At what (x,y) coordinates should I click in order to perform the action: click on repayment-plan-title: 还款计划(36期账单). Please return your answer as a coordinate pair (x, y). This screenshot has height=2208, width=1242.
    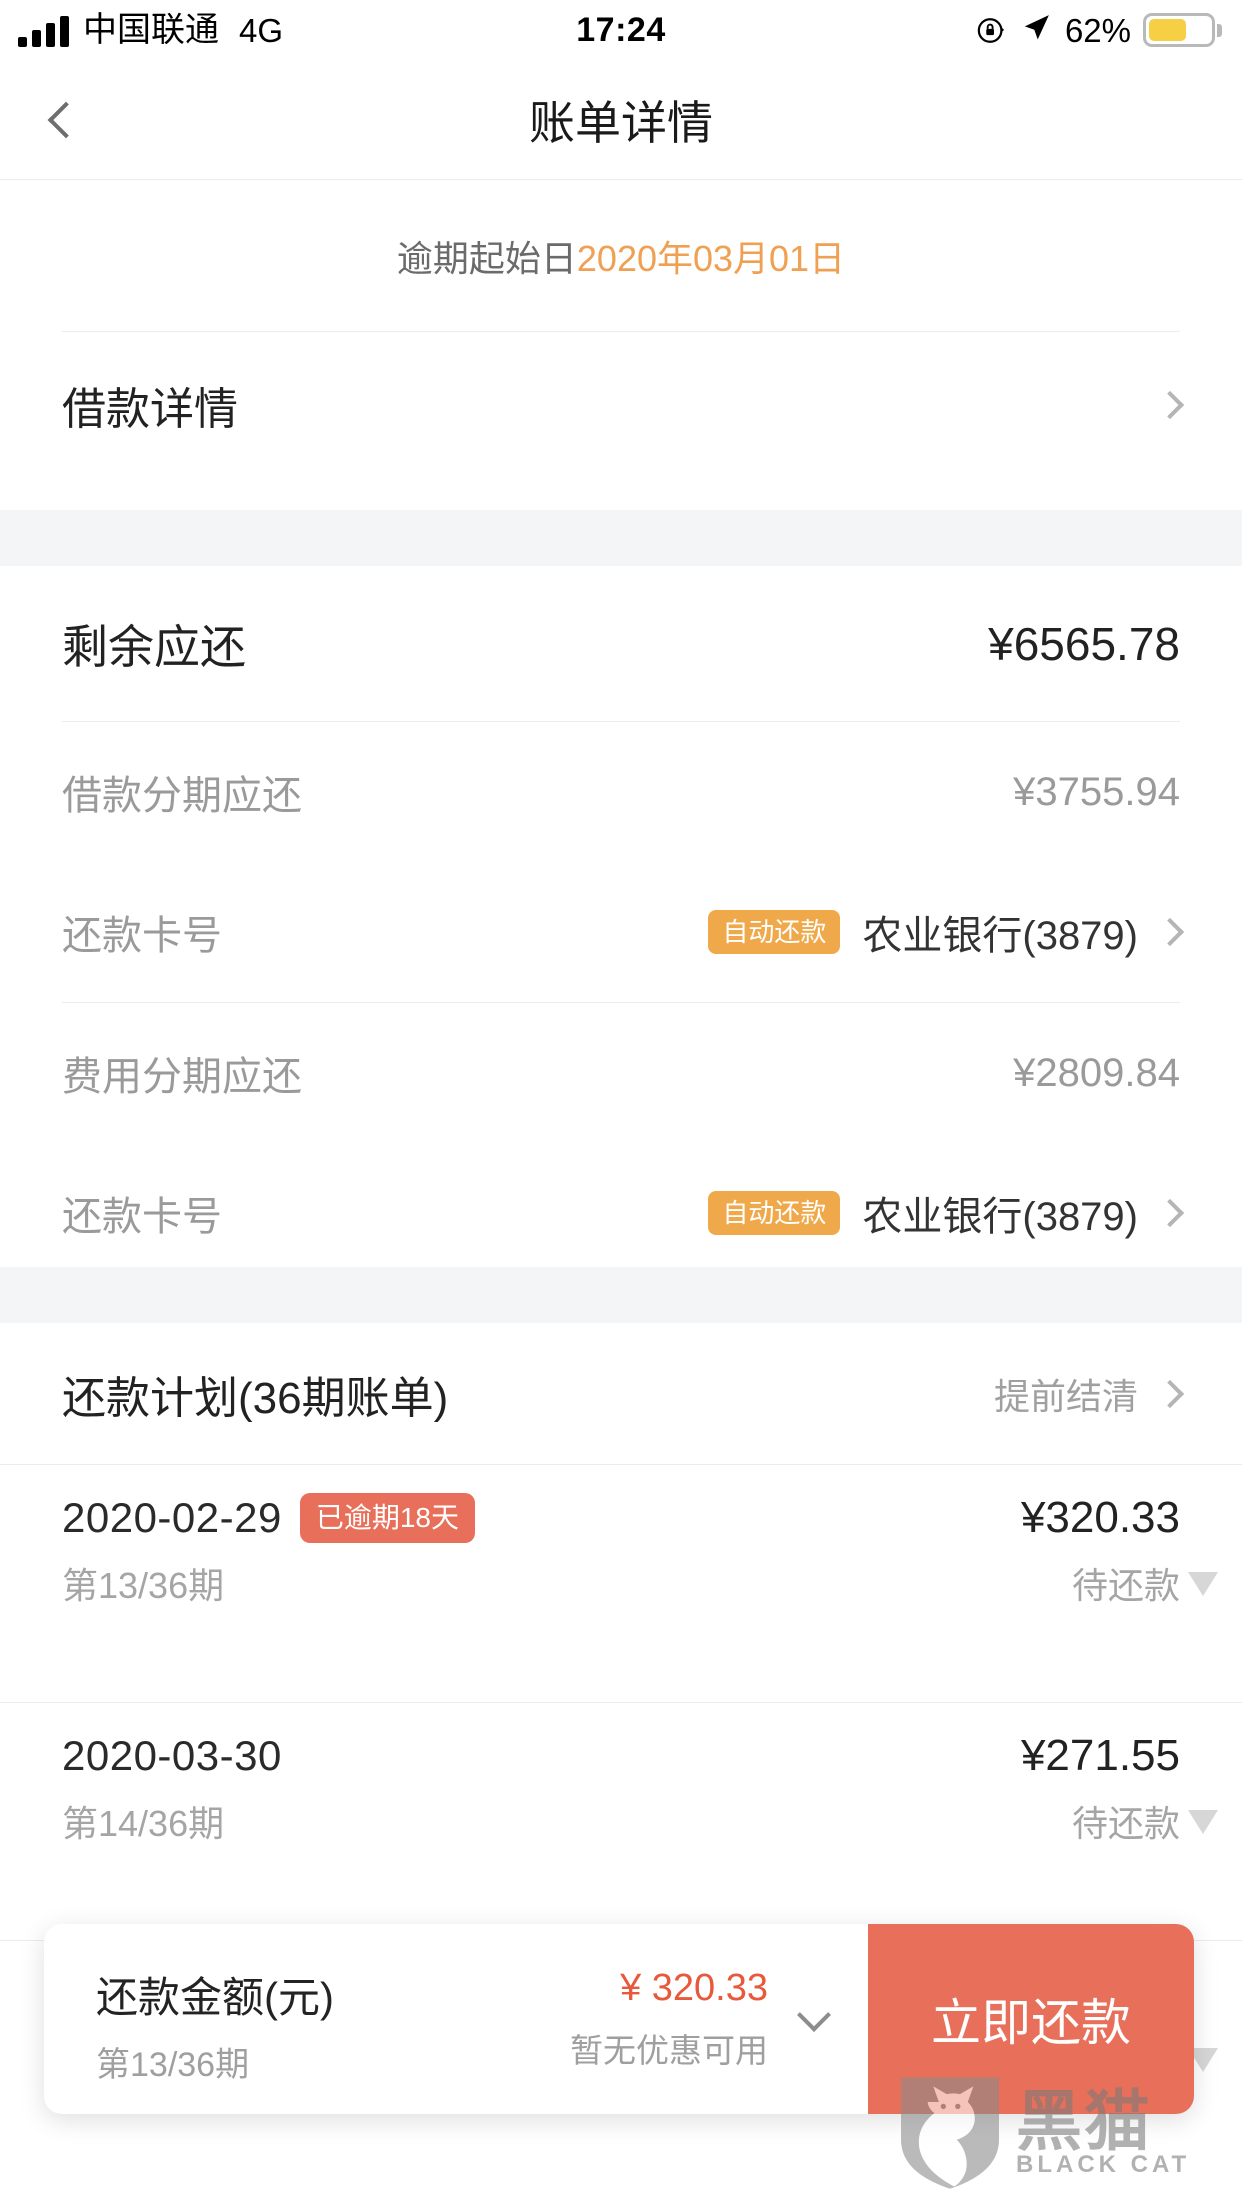
    Looking at the image, I should click on (255, 1398).